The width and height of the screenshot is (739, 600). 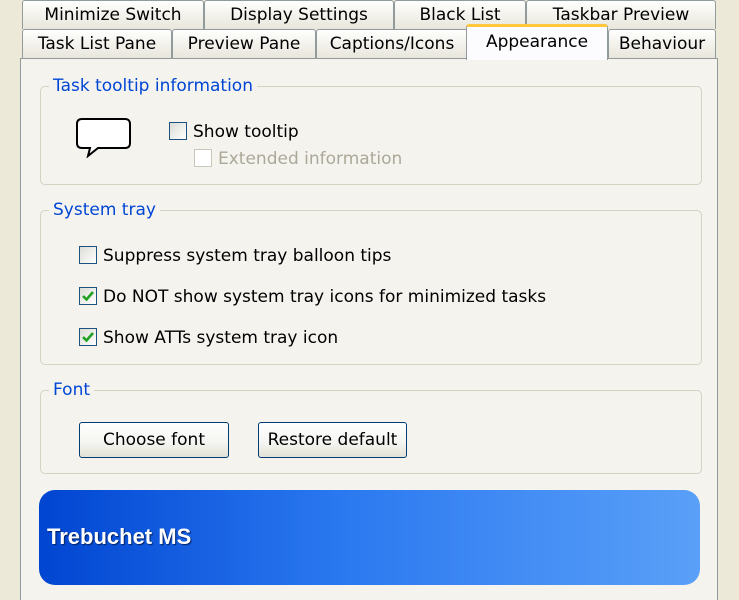 I want to click on tab-captions-icons: Captions/Icons, so click(x=392, y=43).